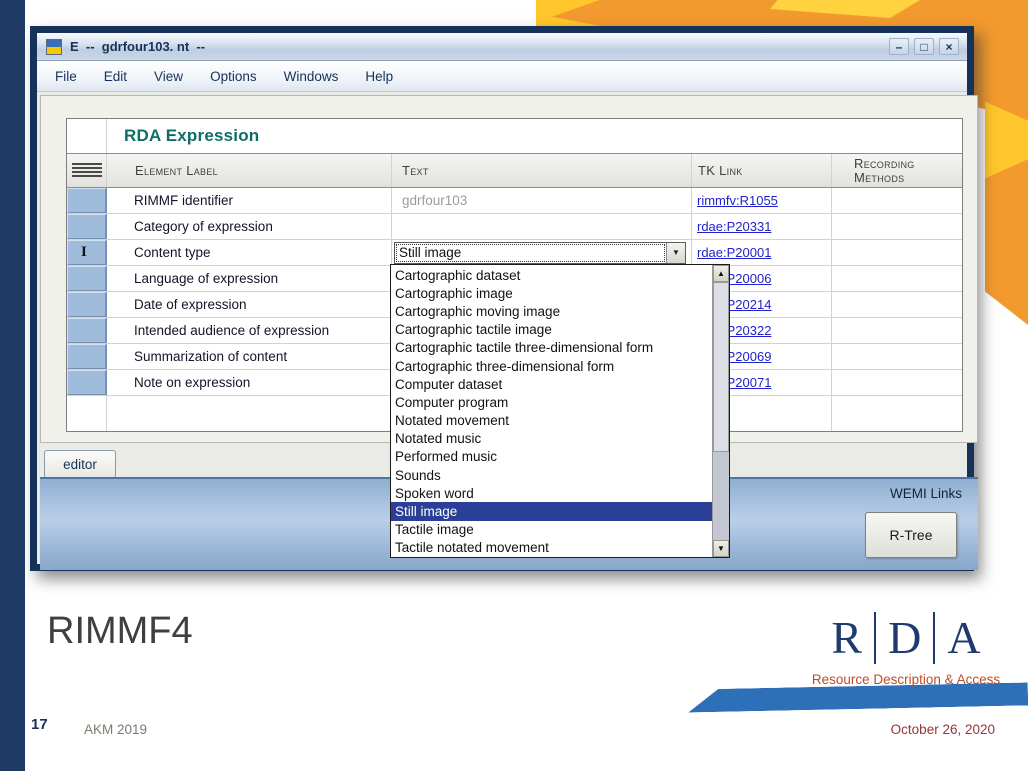 The width and height of the screenshot is (1028, 771). Describe the element at coordinates (84, 252) in the screenshot. I see `text-cursor-icon: I` at that location.